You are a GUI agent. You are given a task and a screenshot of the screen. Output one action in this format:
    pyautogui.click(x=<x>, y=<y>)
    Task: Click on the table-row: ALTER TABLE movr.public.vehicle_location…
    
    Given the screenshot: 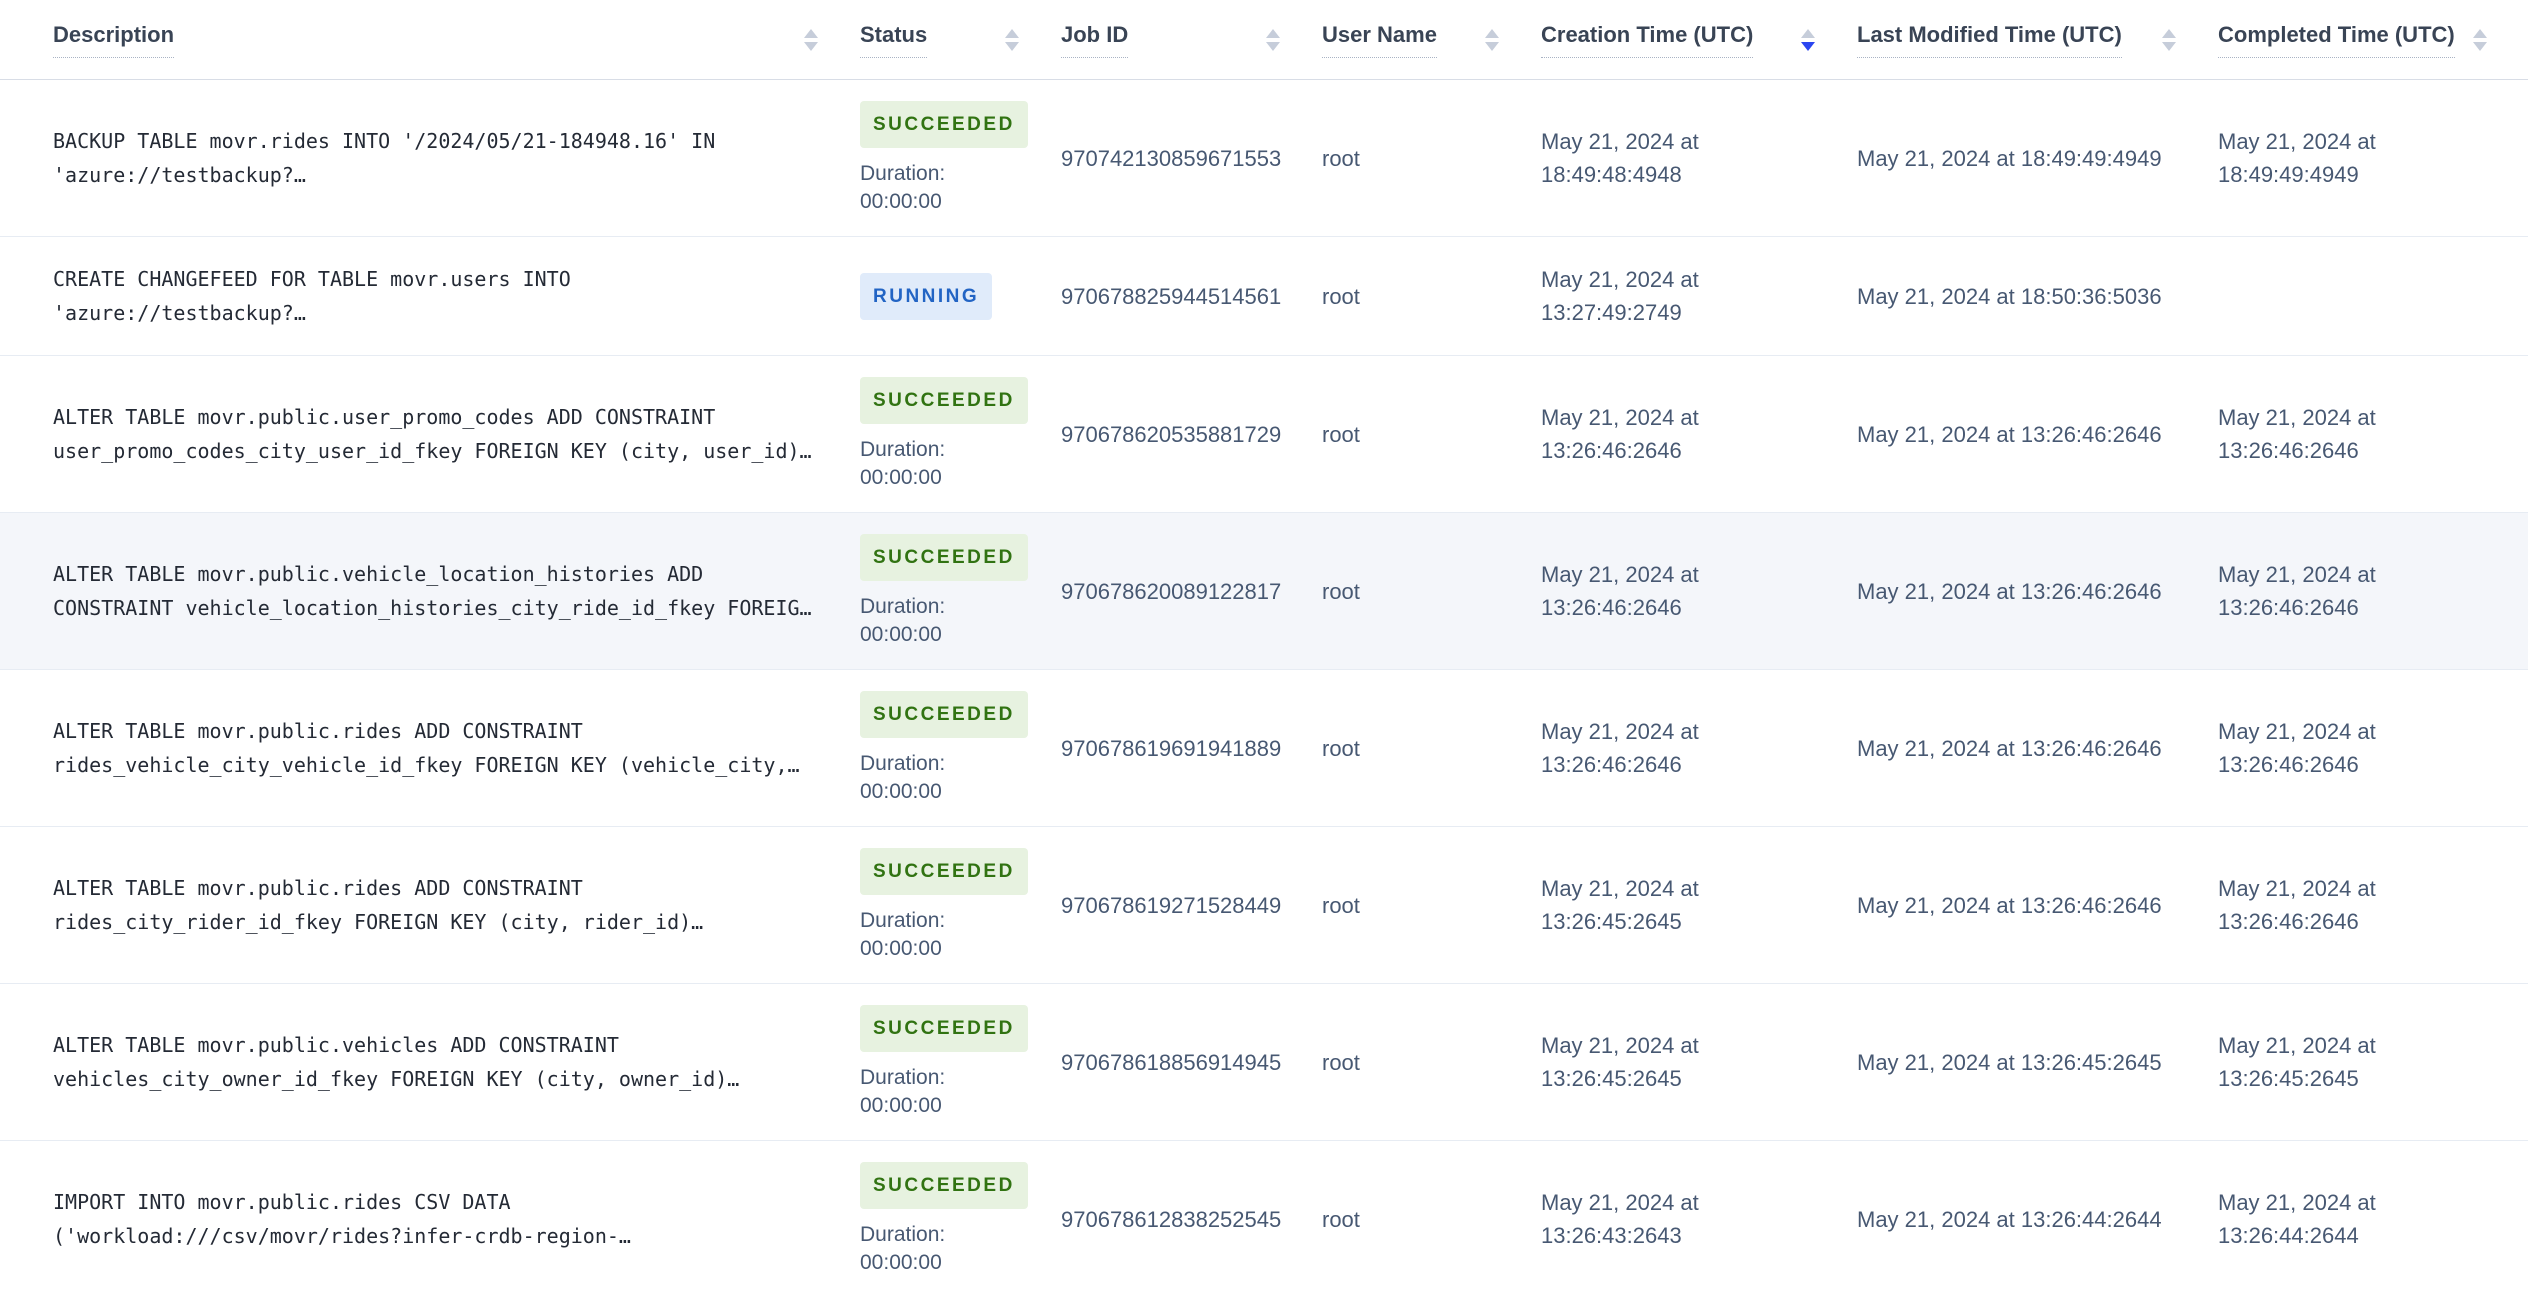 What is the action you would take?
    pyautogui.click(x=1264, y=591)
    